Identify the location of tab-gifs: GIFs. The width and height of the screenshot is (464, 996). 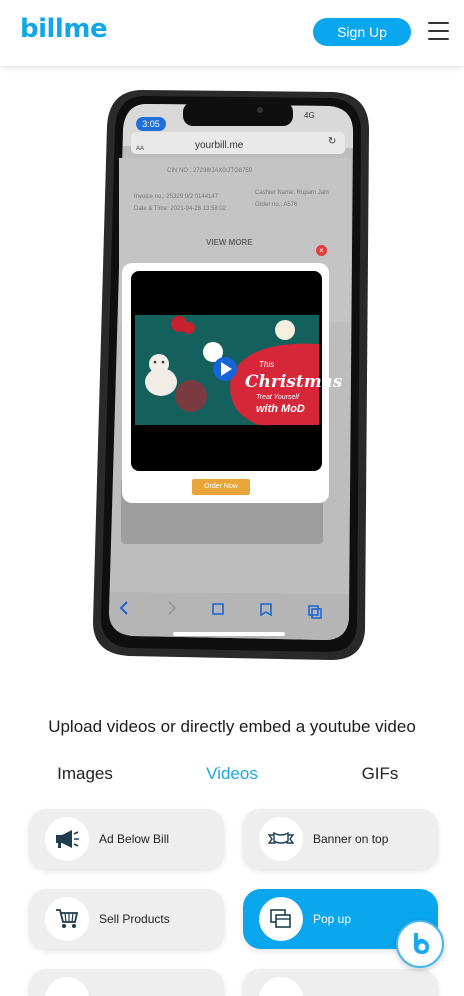
(380, 774).